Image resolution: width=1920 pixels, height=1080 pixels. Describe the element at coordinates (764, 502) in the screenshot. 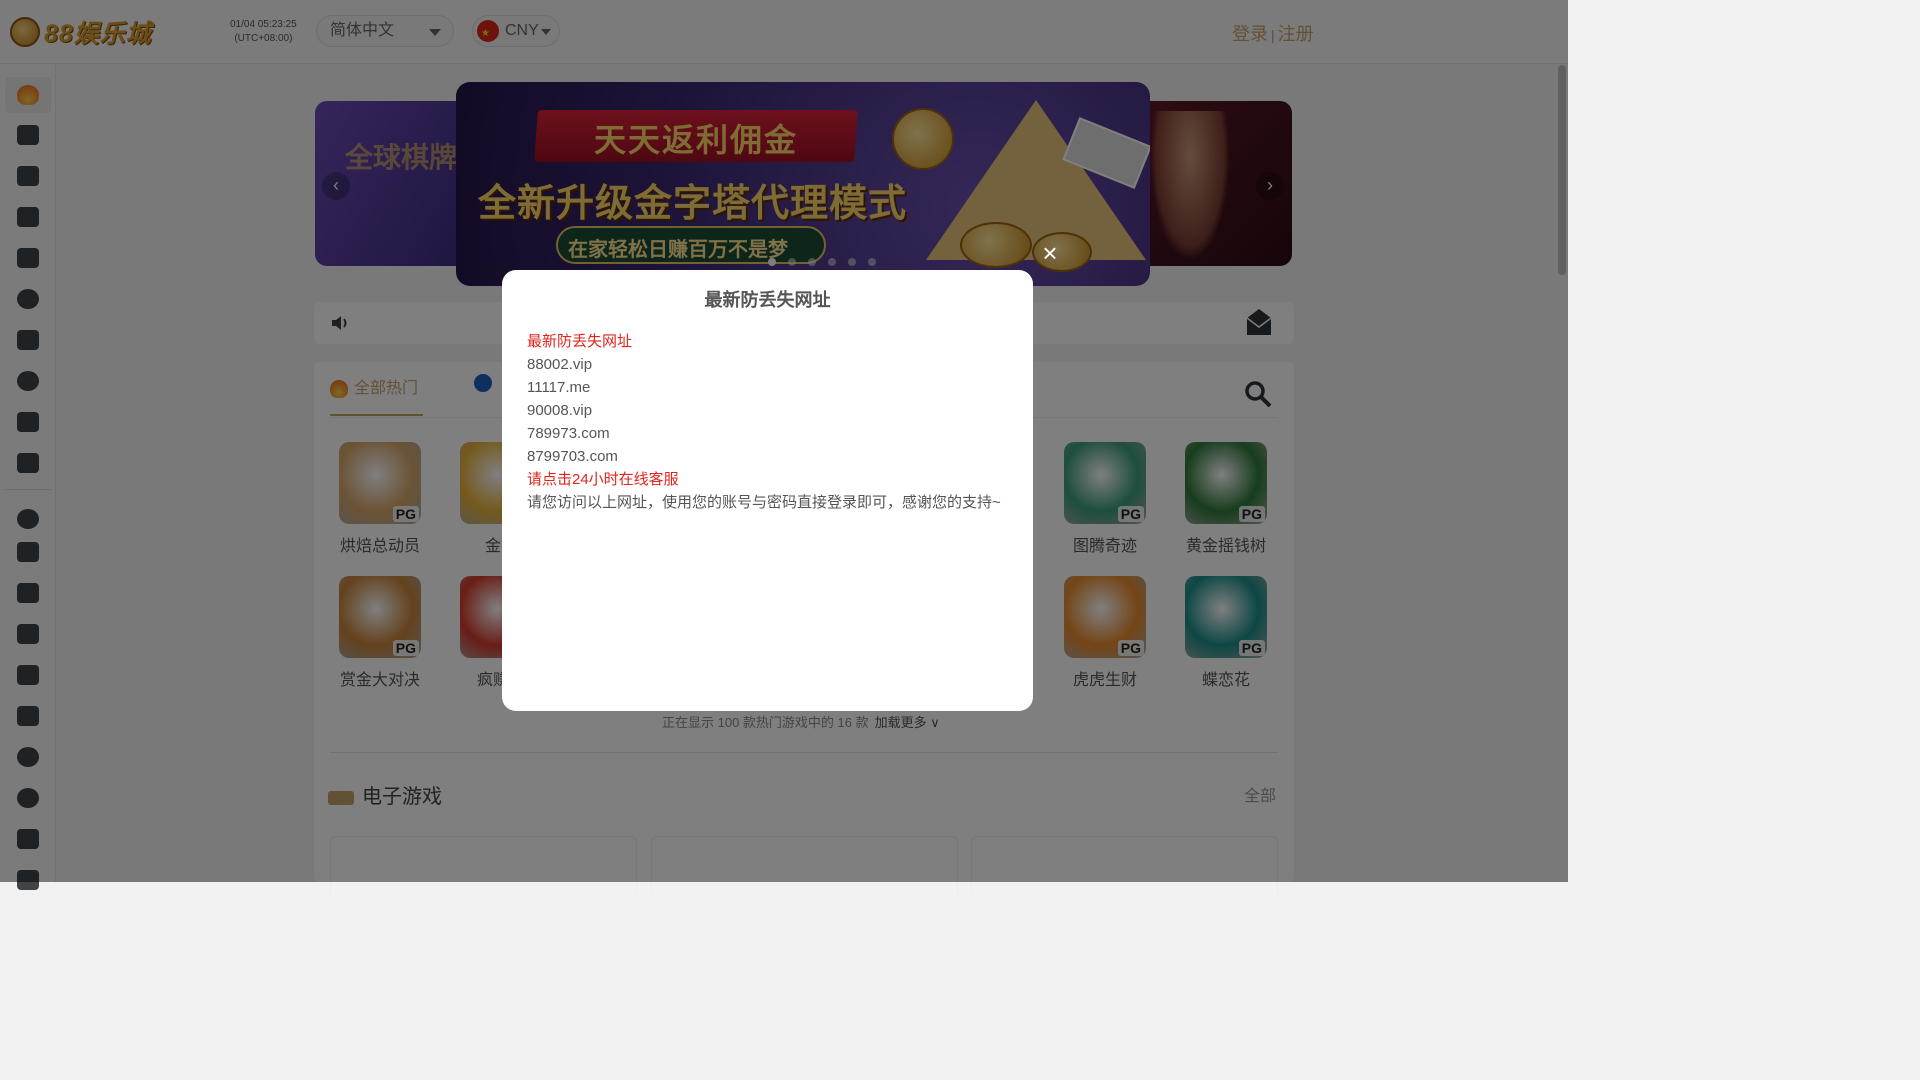

I see `modal-note: 请您访问以上网址，使用您的账号与密码直接登录即可，感谢您的支持~` at that location.